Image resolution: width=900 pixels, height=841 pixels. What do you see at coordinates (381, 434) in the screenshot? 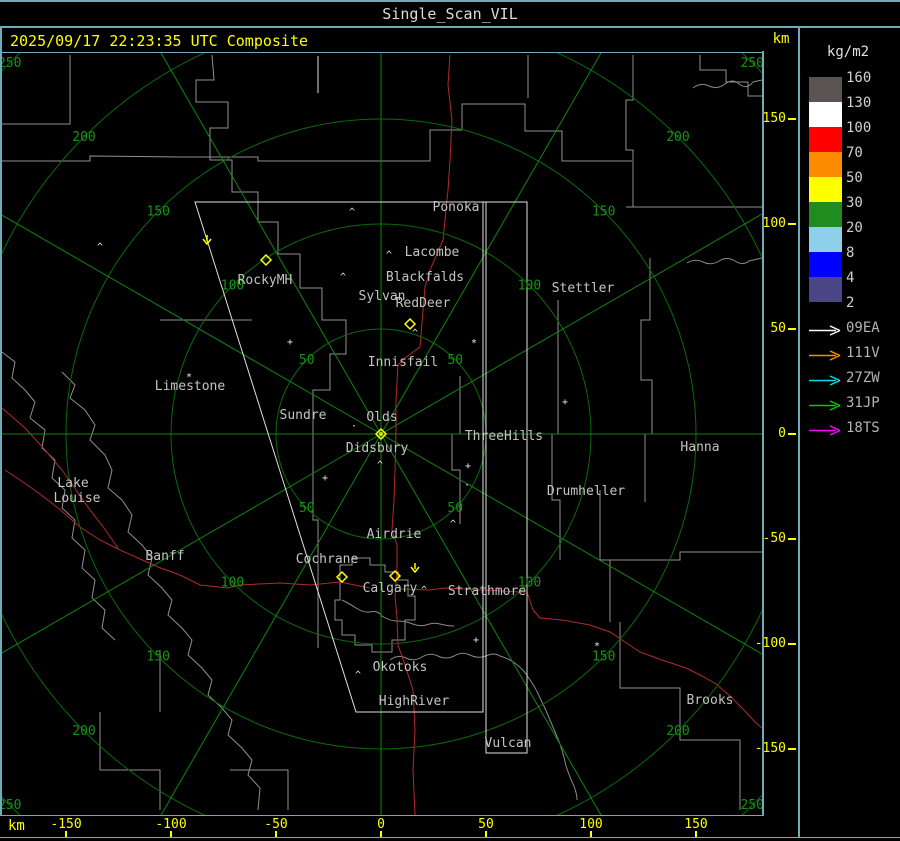
I see `radar-center-dot` at bounding box center [381, 434].